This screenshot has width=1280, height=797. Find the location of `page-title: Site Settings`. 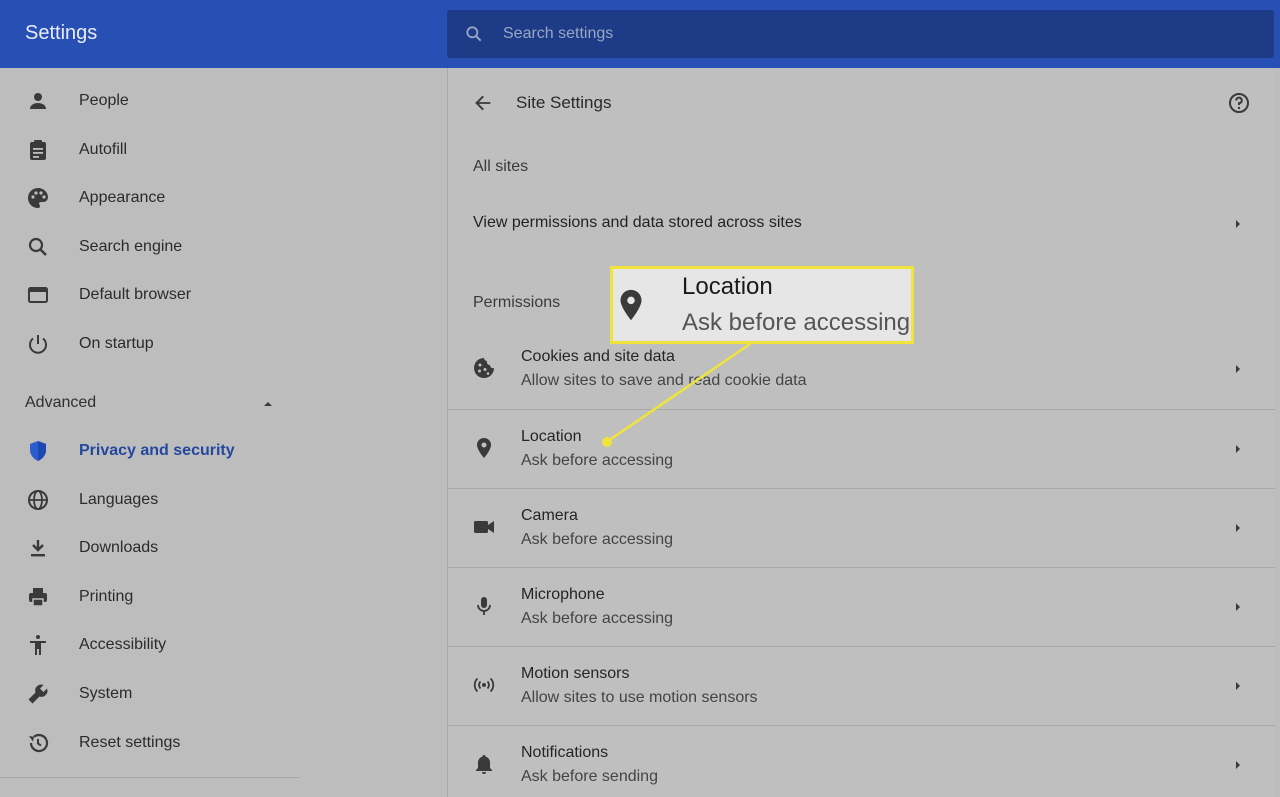

page-title: Site Settings is located at coordinates (564, 102).